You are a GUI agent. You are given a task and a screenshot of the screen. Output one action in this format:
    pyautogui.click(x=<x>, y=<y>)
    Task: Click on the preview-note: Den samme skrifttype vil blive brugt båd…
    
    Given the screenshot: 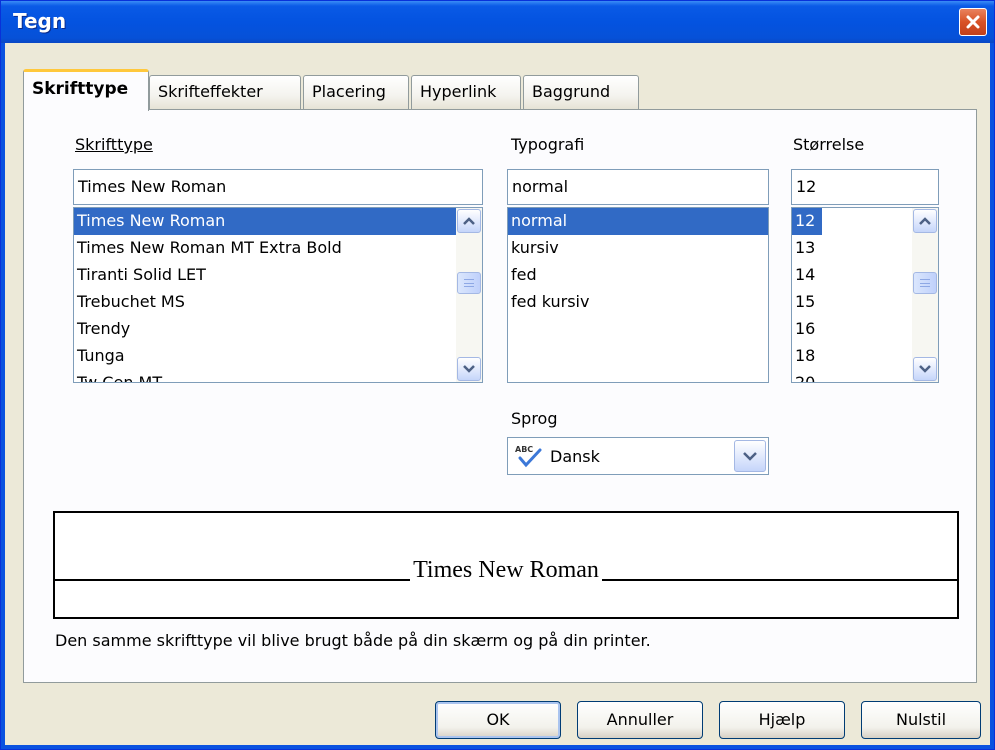 What is the action you would take?
    pyautogui.click(x=353, y=640)
    